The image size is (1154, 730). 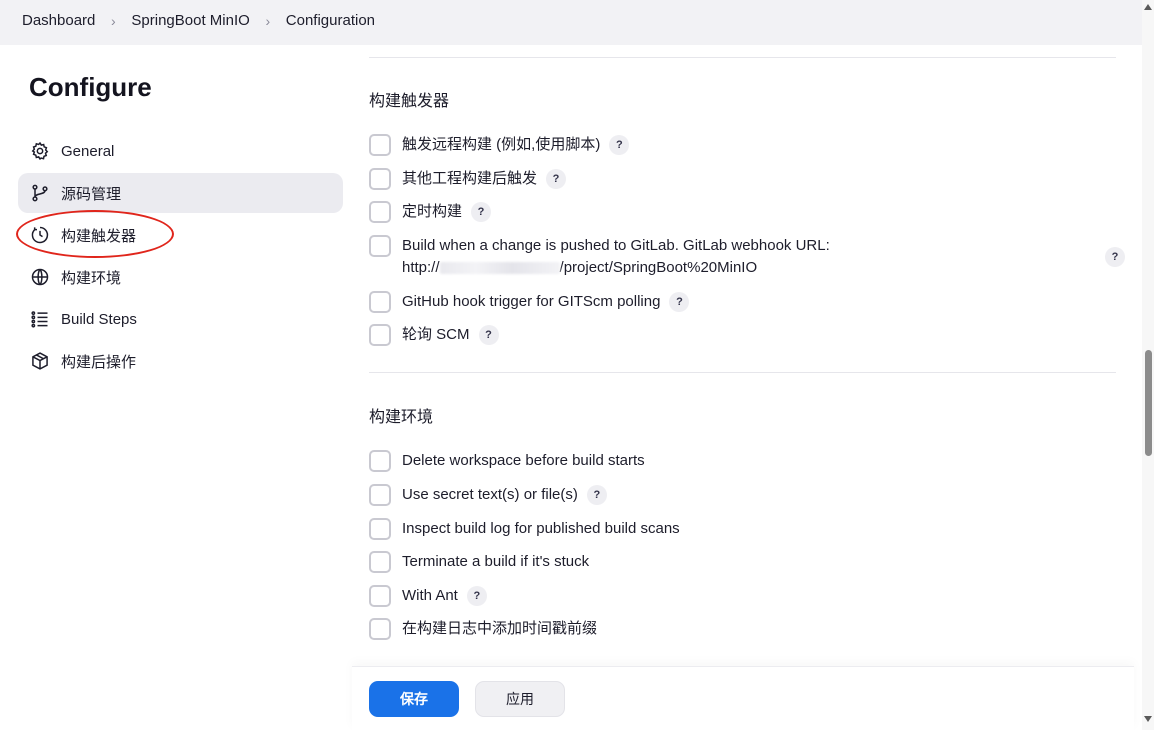 What do you see at coordinates (180, 277) in the screenshot?
I see `sidebar-item-build-environment: 构建环境` at bounding box center [180, 277].